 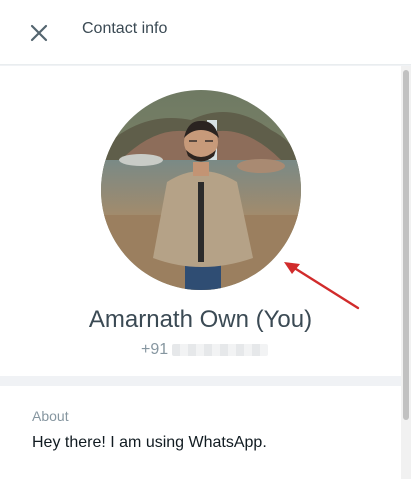 What do you see at coordinates (155, 349) in the screenshot?
I see `phone-prefix: +91` at bounding box center [155, 349].